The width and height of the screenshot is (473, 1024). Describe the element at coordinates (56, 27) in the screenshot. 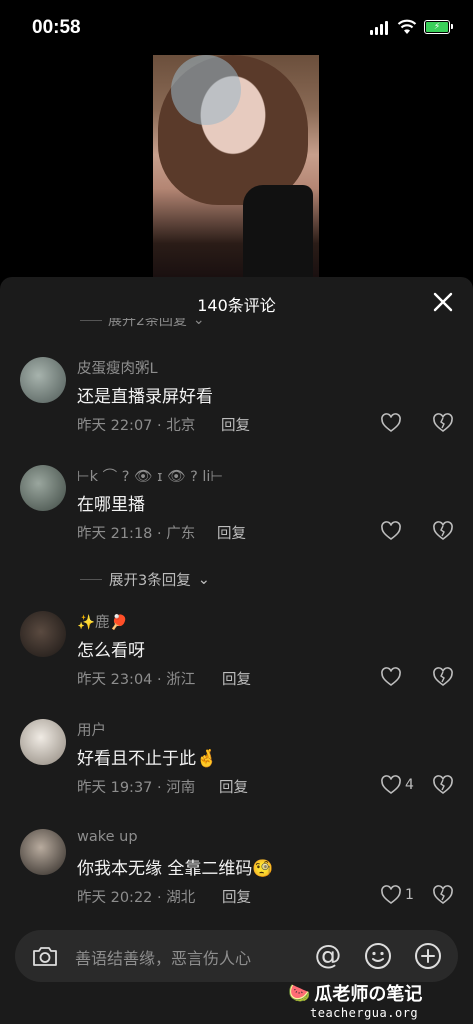

I see `status-time: 00:58` at that location.